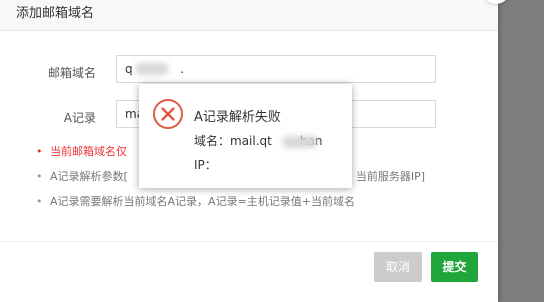 This screenshot has height=302, width=544. What do you see at coordinates (237, 117) in the screenshot?
I see `alert-title: A记录解析失败` at bounding box center [237, 117].